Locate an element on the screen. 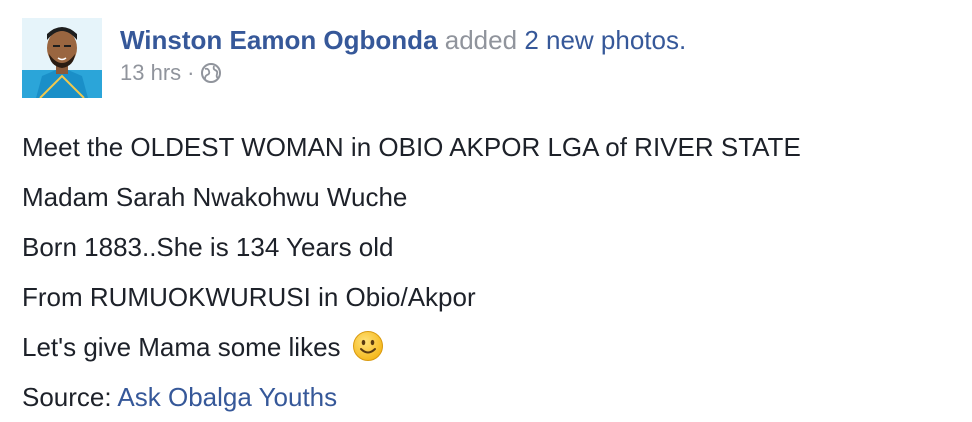 The height and width of the screenshot is (422, 972). post-line-5: Let's give Mama some likes is located at coordinates (411, 347).